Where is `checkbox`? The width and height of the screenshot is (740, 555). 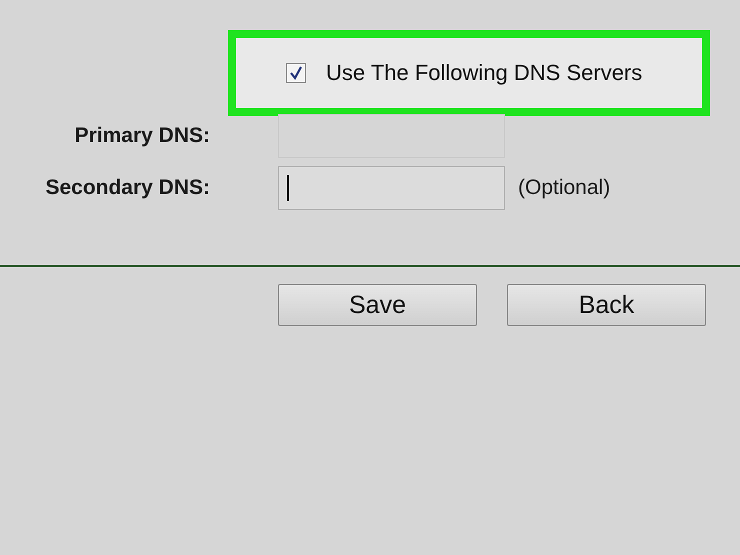
checkbox is located at coordinates (296, 73).